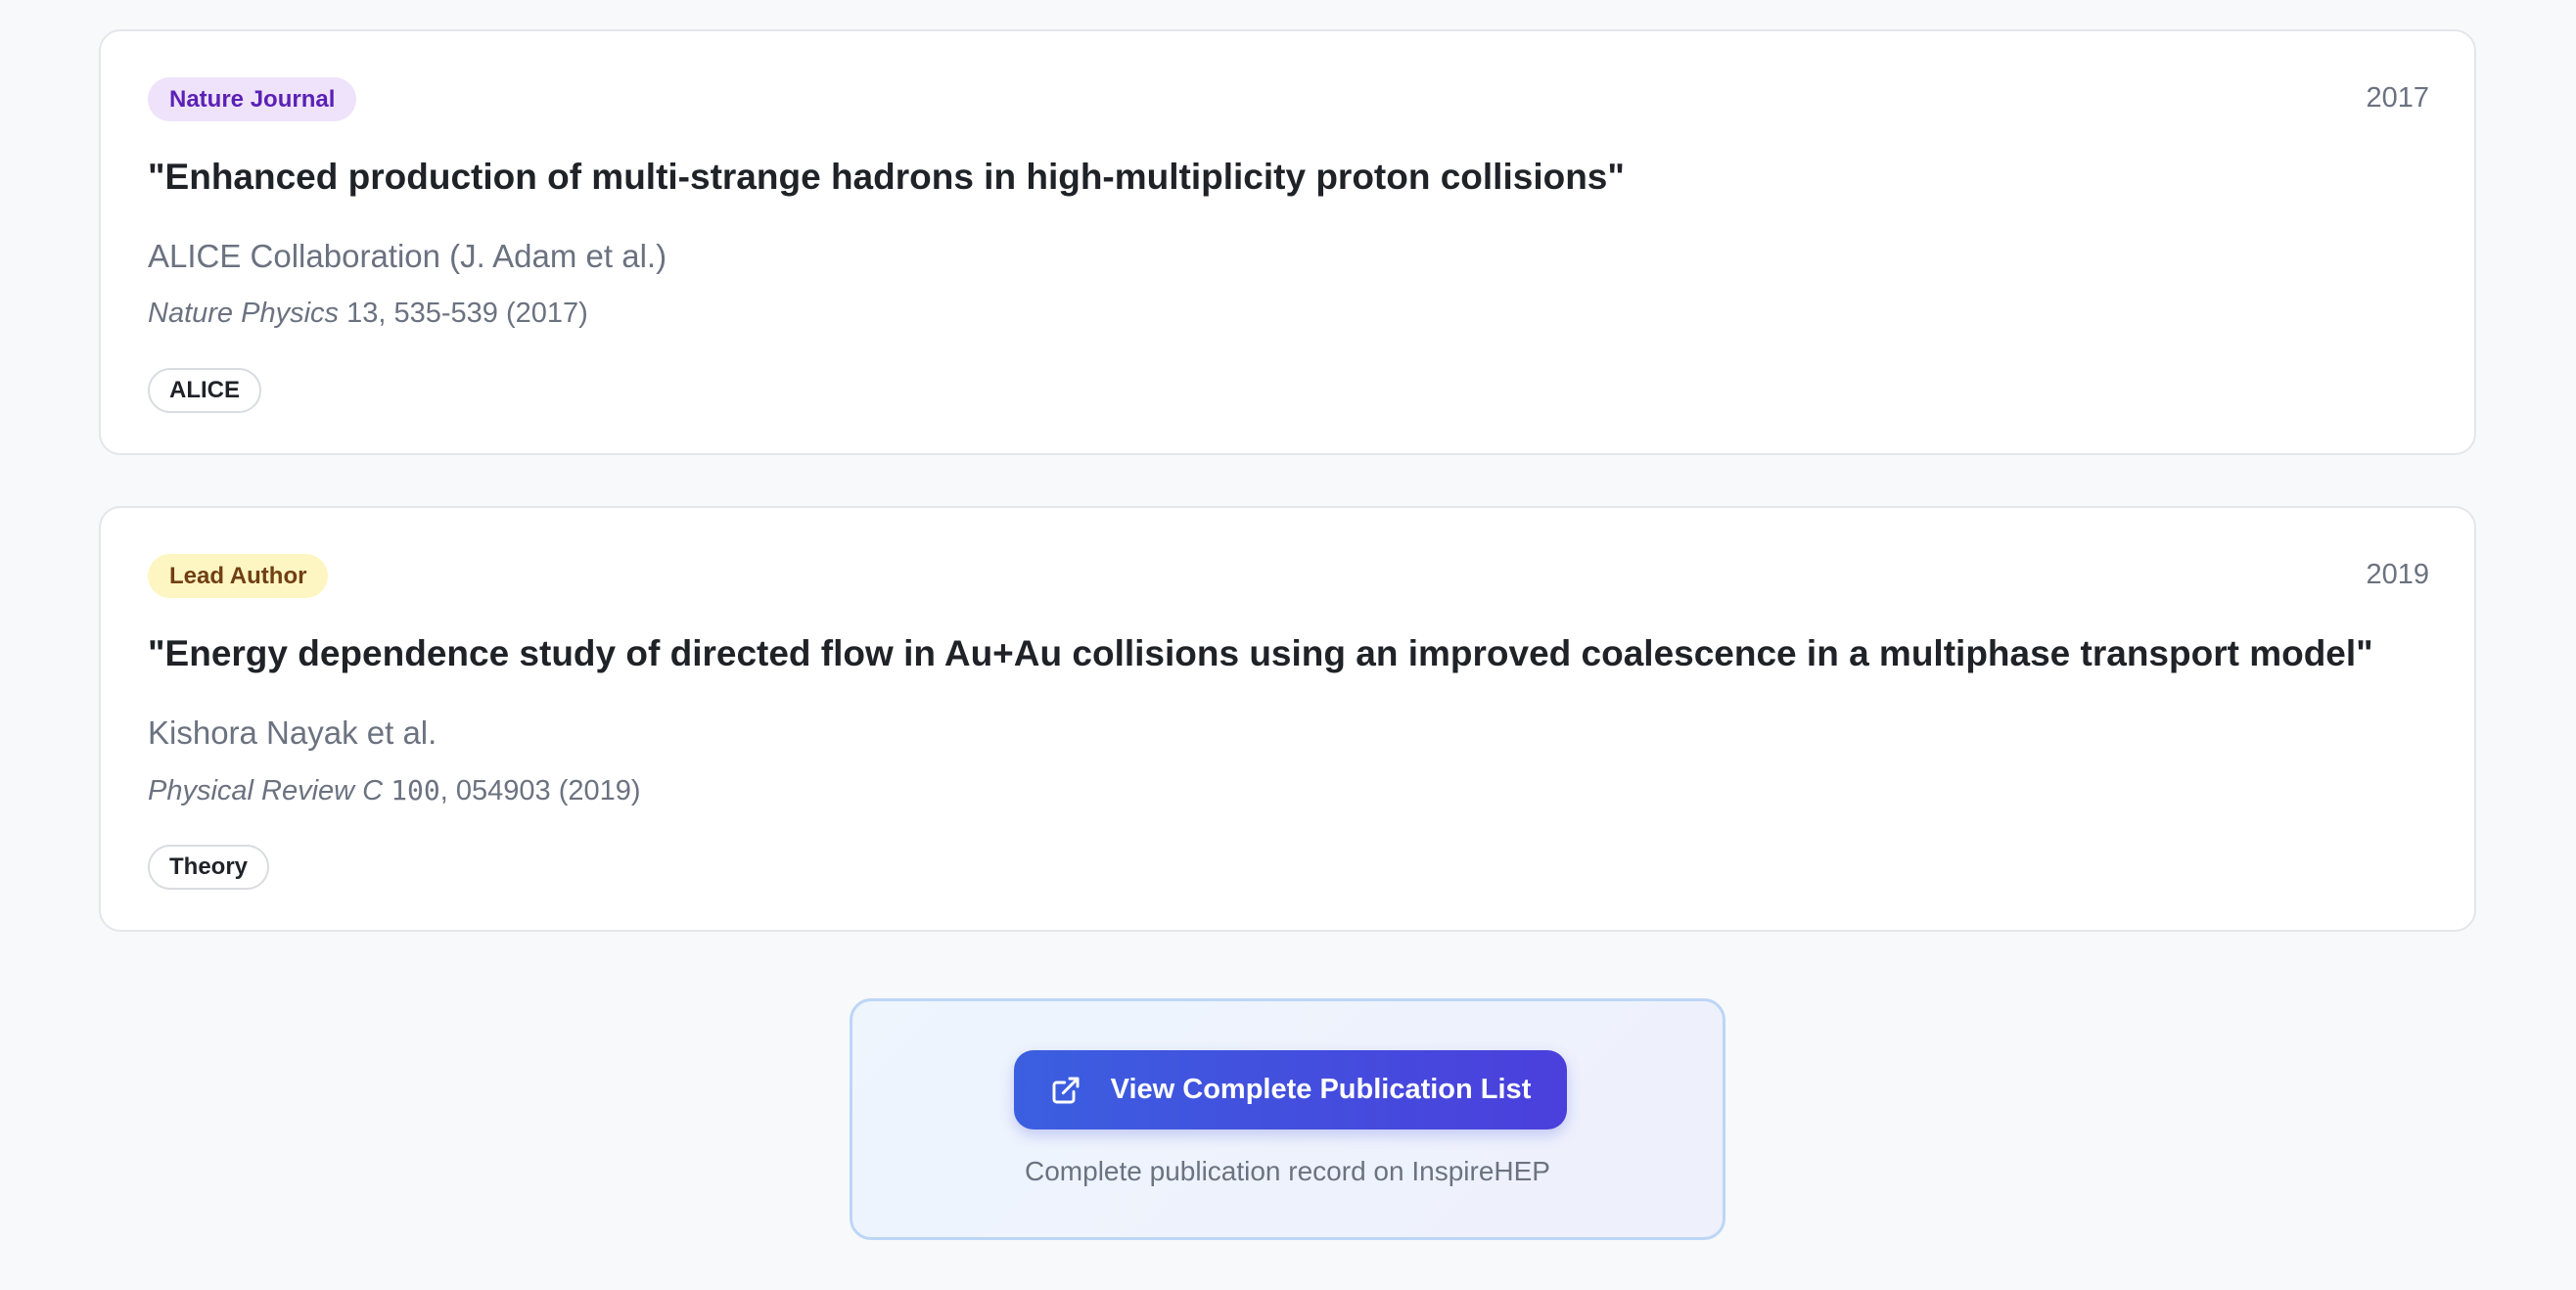  I want to click on button-label: View Complete Publication List, so click(1321, 1089).